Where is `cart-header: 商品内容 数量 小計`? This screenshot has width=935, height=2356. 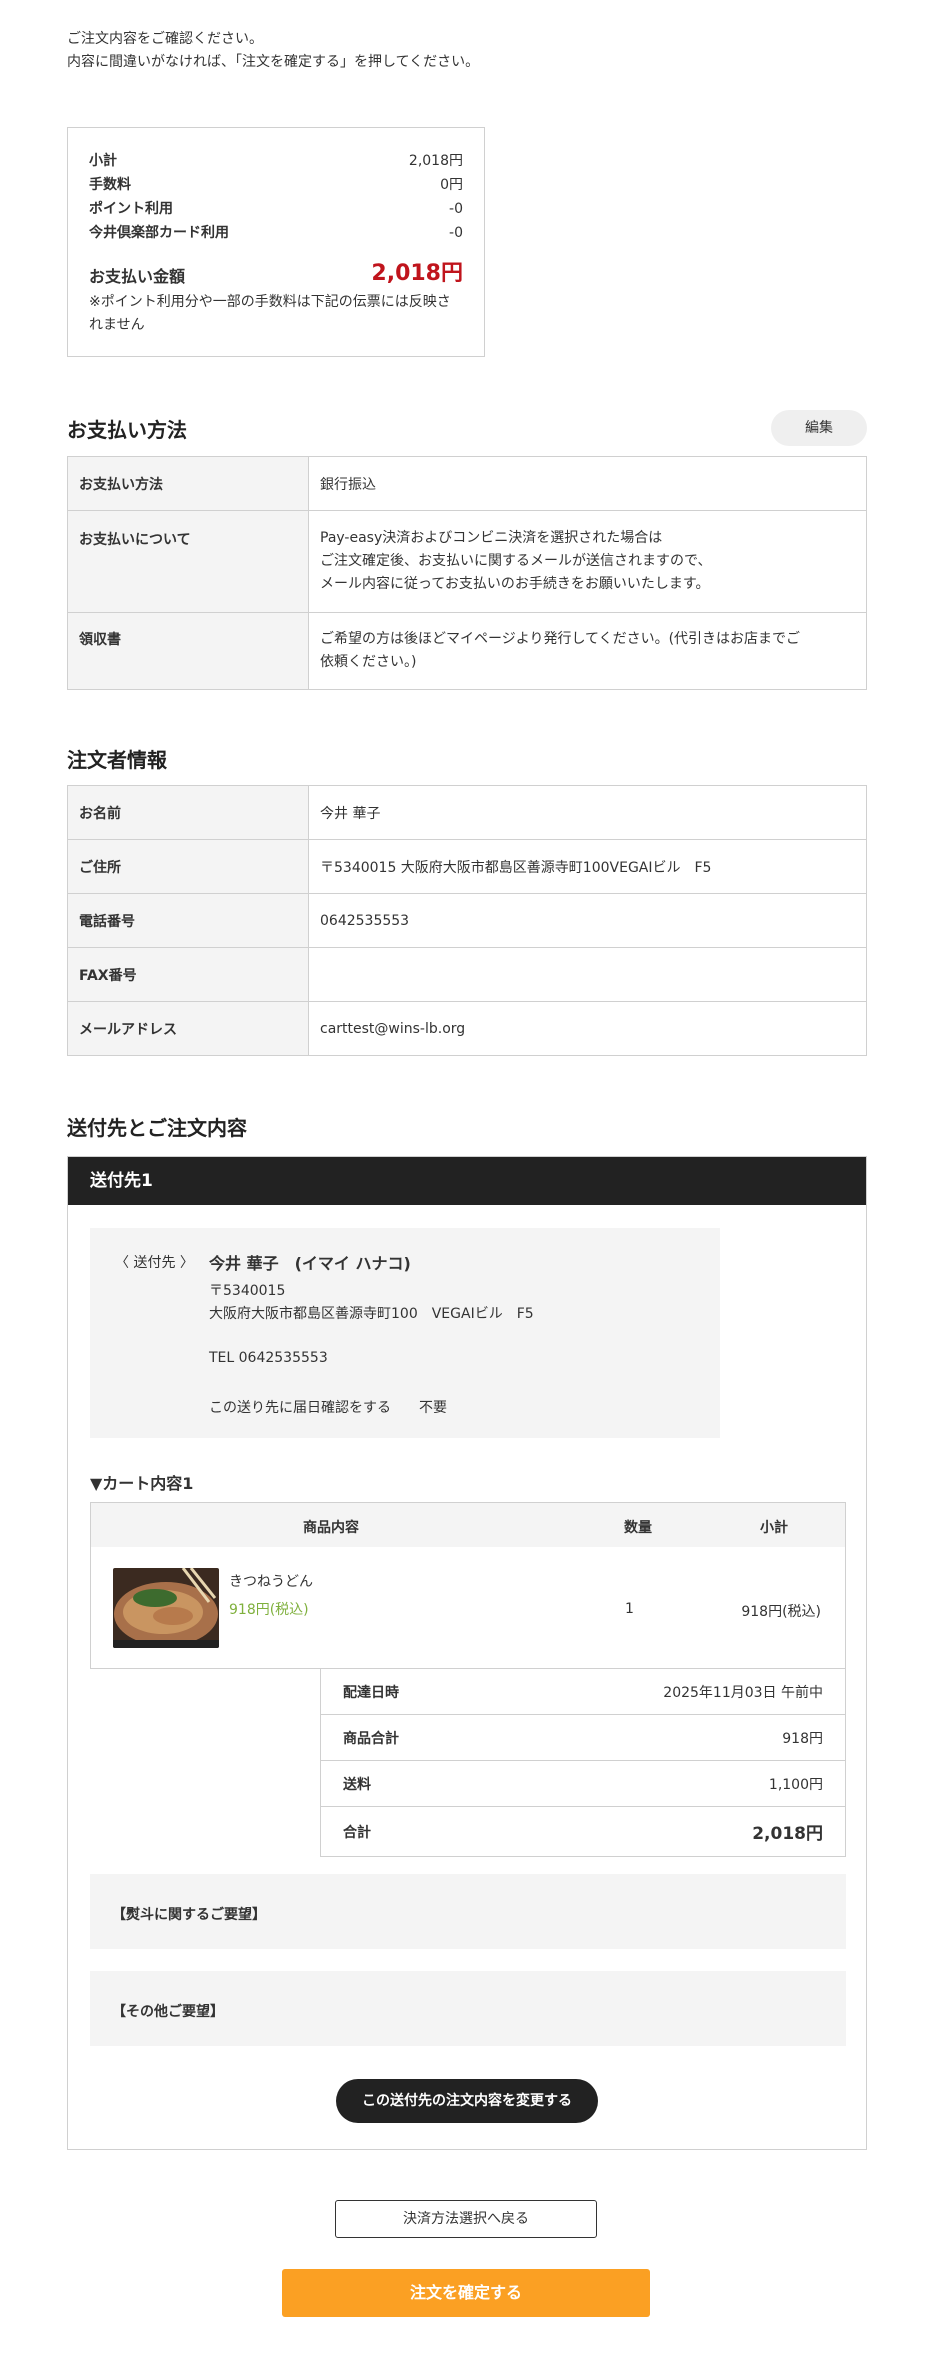
cart-header: 商品内容 数量 小計 is located at coordinates (468, 1525).